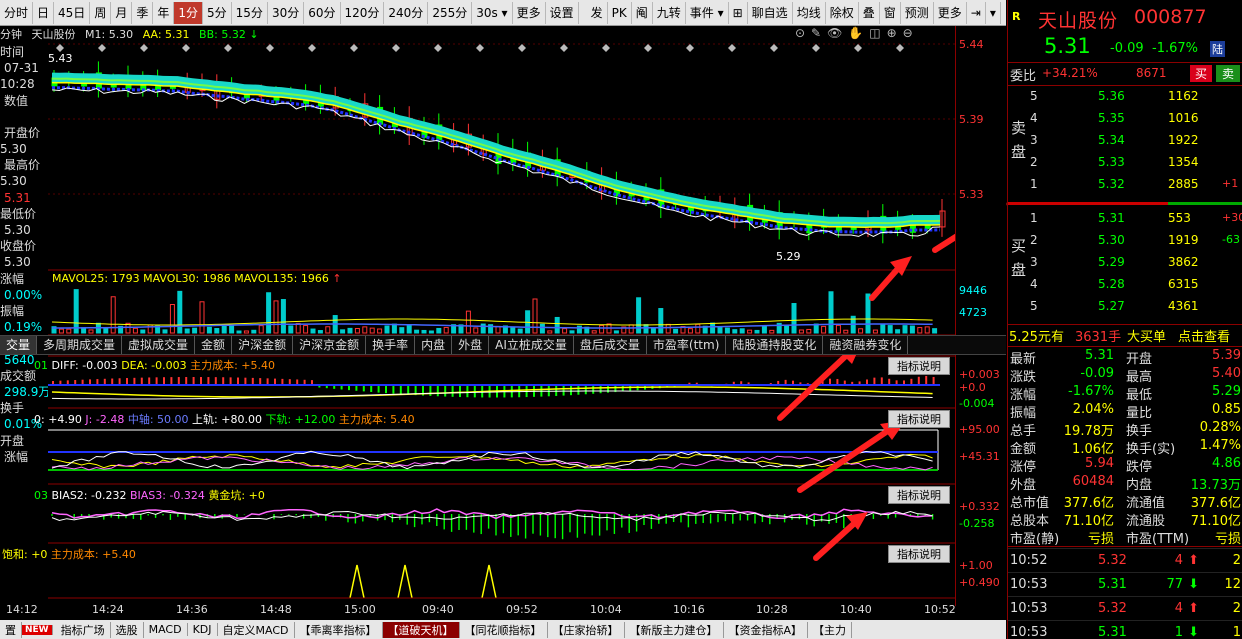 This screenshot has width=1242, height=639. I want to click on indicator-tab: 虚拟成交量, so click(159, 345).